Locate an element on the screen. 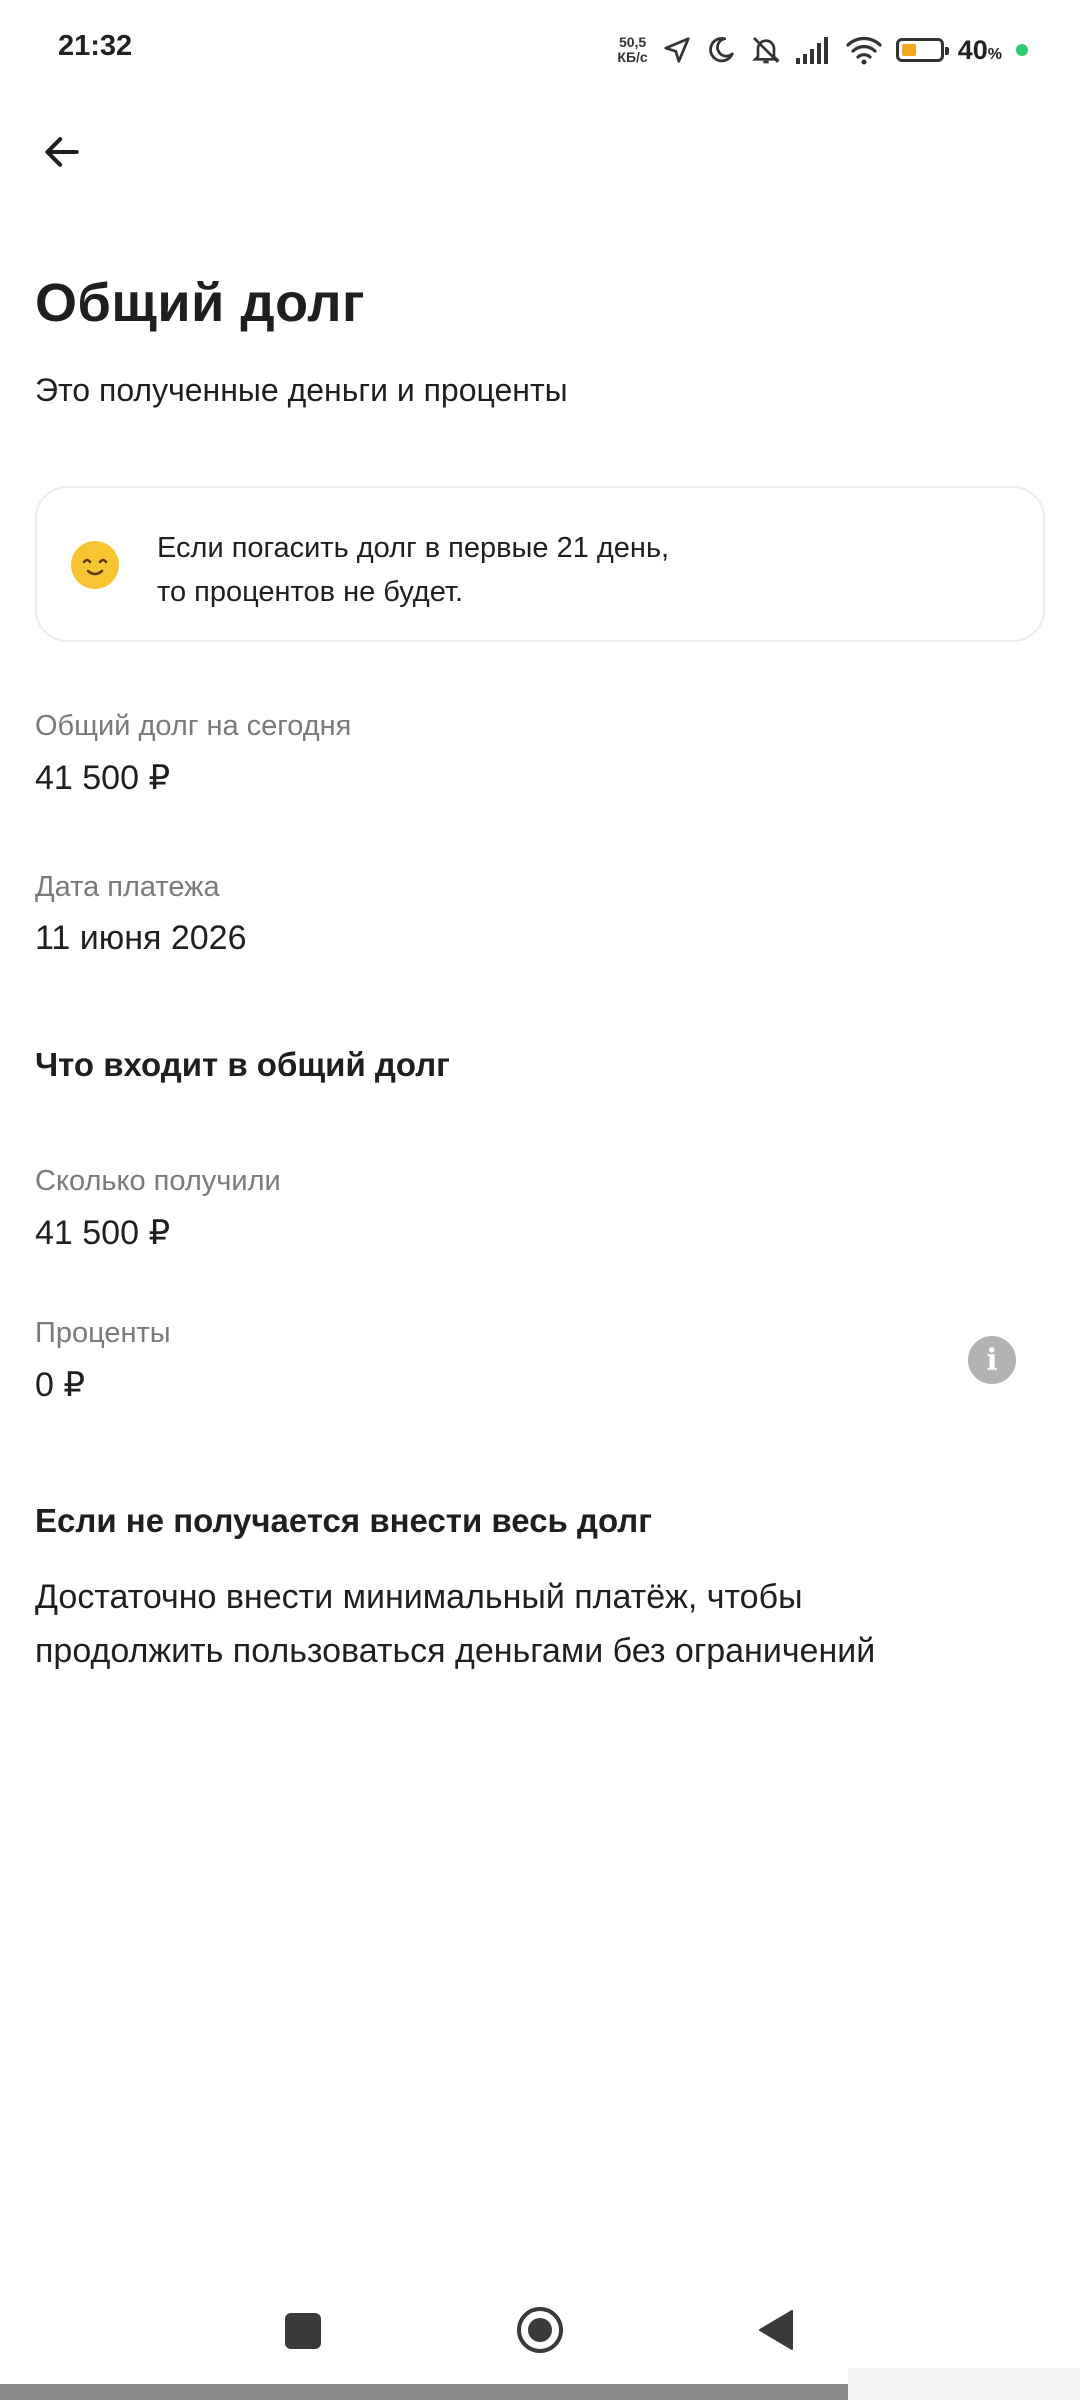 This screenshot has height=2400, width=1080. moon-icon is located at coordinates (721, 49).